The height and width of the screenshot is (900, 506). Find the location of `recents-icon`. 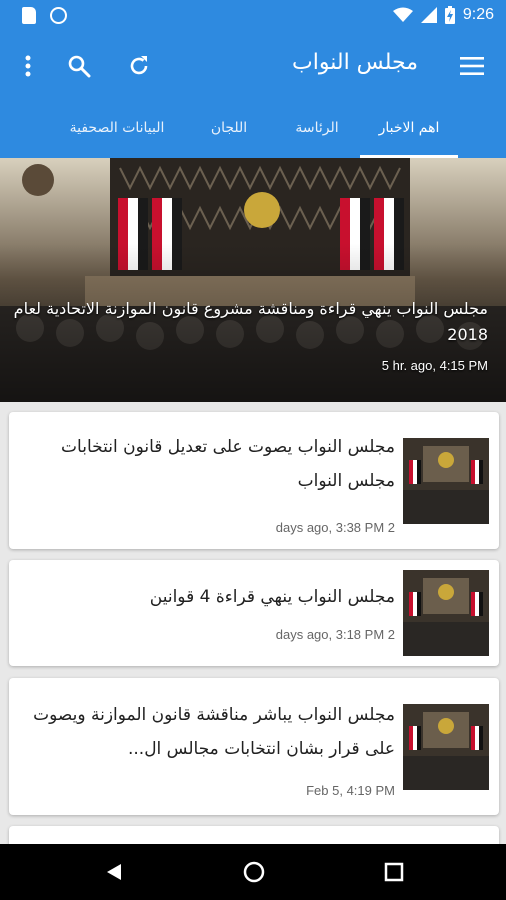

recents-icon is located at coordinates (394, 872).